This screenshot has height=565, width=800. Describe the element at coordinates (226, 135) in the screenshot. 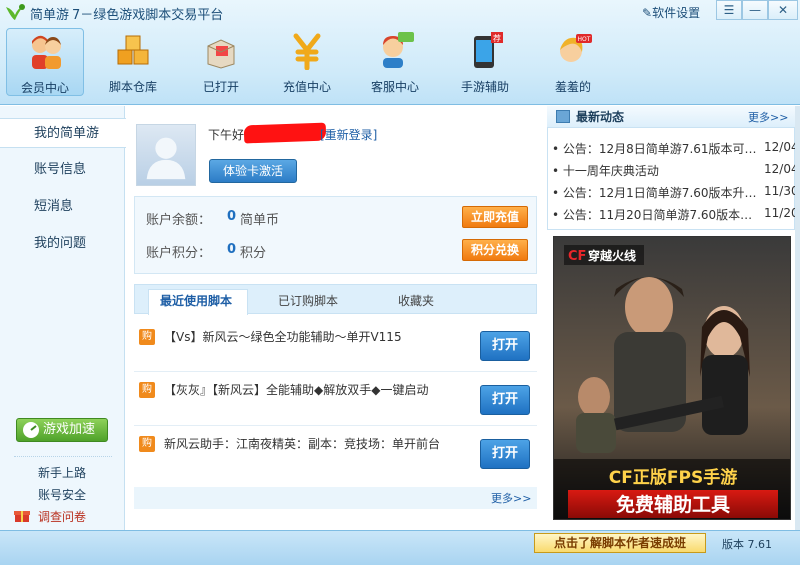

I see `greeting-text: 下午好` at that location.